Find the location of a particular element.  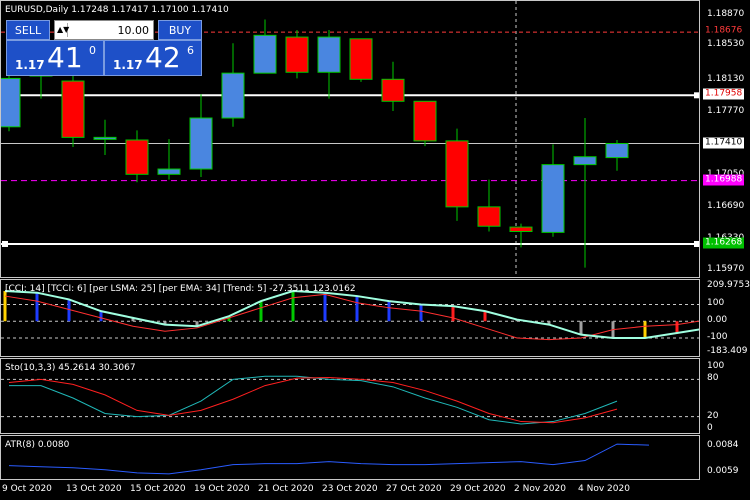

price-tick-label: 1.18130 is located at coordinates (726, 79).